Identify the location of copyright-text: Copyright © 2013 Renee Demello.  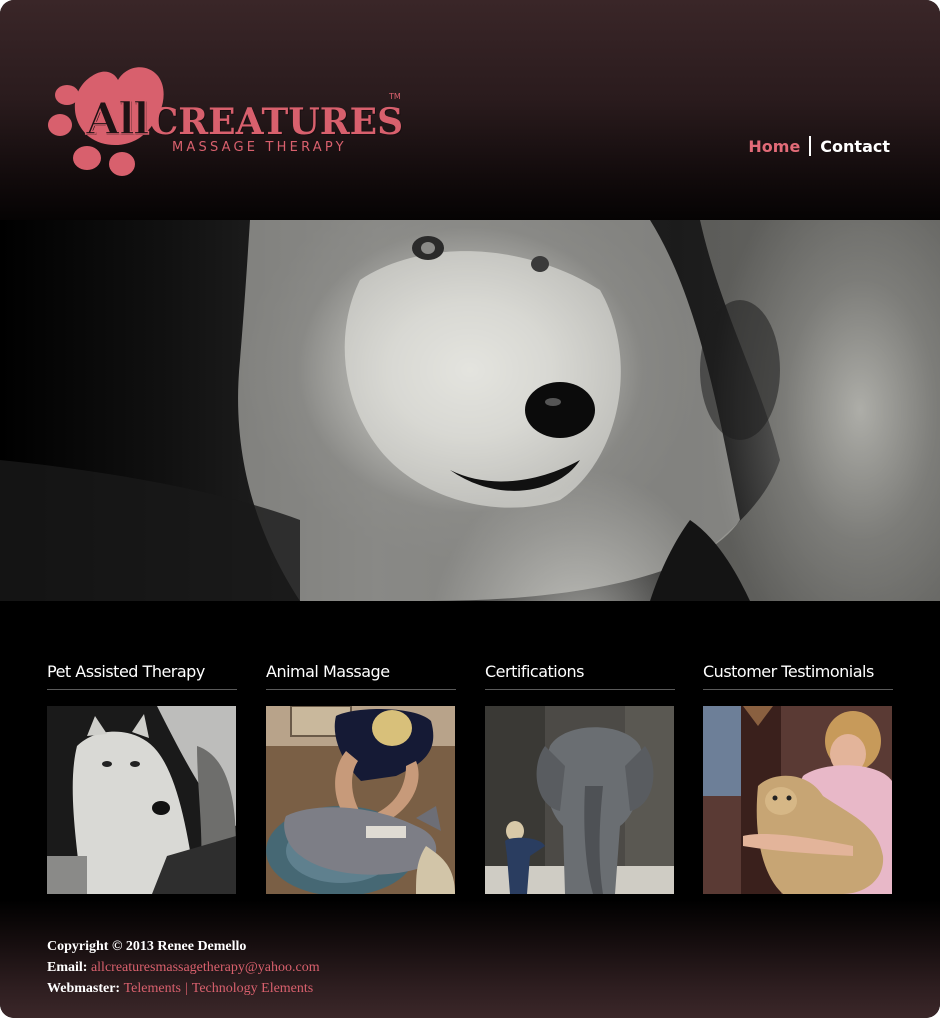
(147, 946).